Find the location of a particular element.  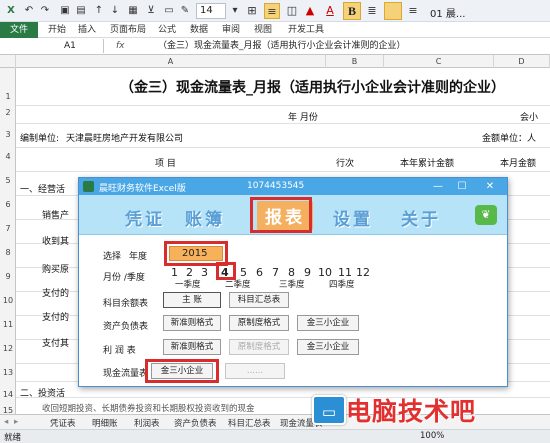

profit-new-standard-button: 新准则格式 is located at coordinates (192, 347).